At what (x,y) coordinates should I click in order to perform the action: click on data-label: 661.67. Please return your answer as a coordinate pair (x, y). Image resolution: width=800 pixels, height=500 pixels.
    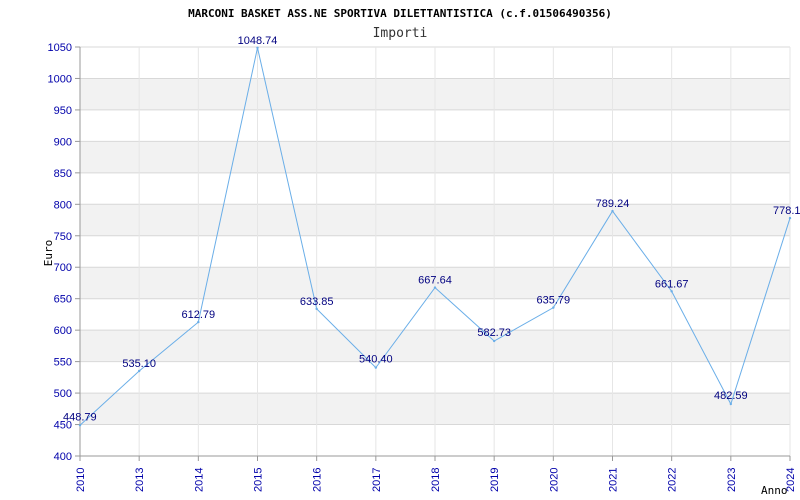
    Looking at the image, I should click on (672, 284).